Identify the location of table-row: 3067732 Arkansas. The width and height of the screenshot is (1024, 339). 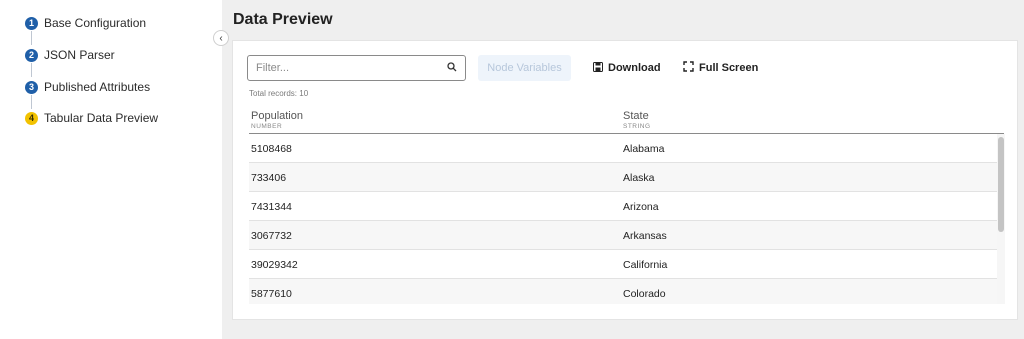
(623, 235).